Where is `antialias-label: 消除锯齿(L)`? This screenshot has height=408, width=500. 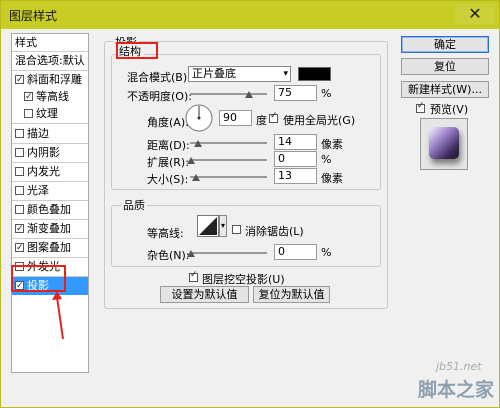
antialias-label: 消除锯齿(L) is located at coordinates (274, 231).